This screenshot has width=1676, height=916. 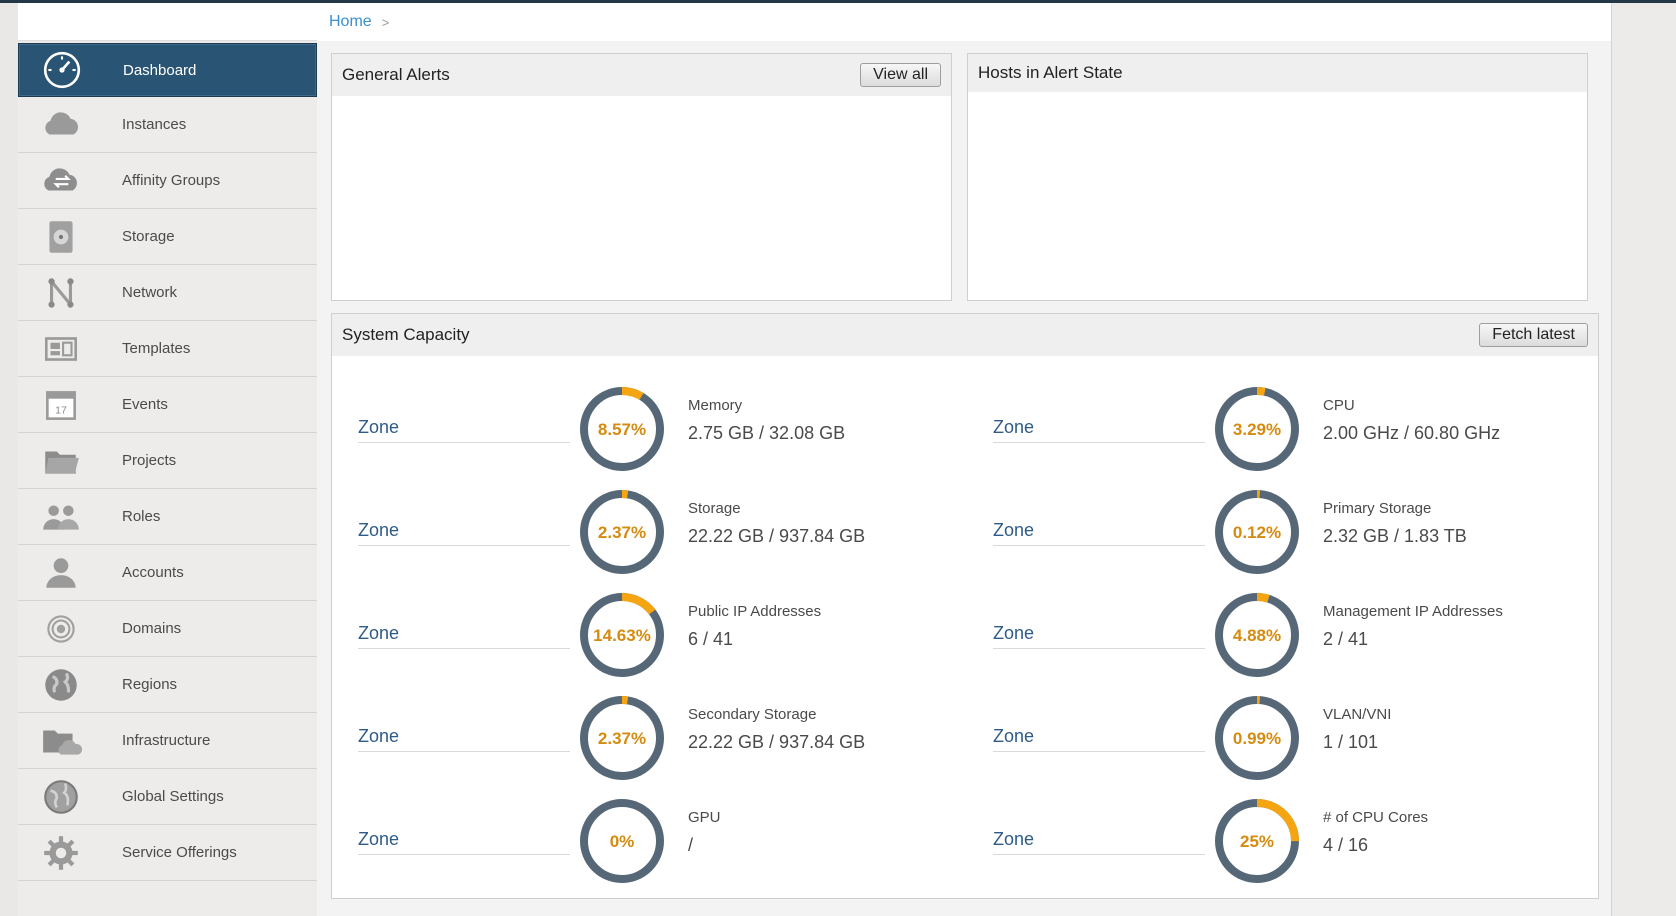 I want to click on sidebar-item-label: Global Settings, so click(x=173, y=796).